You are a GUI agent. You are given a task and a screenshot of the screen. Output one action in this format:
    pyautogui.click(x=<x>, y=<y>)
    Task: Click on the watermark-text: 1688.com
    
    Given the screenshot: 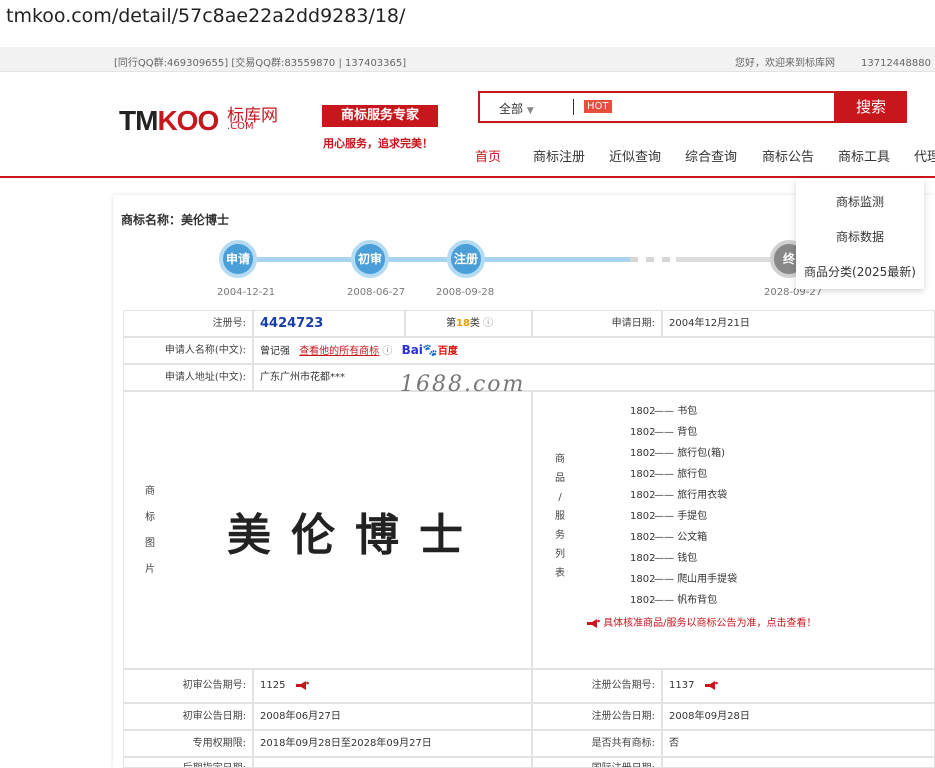 What is the action you would take?
    pyautogui.click(x=463, y=384)
    